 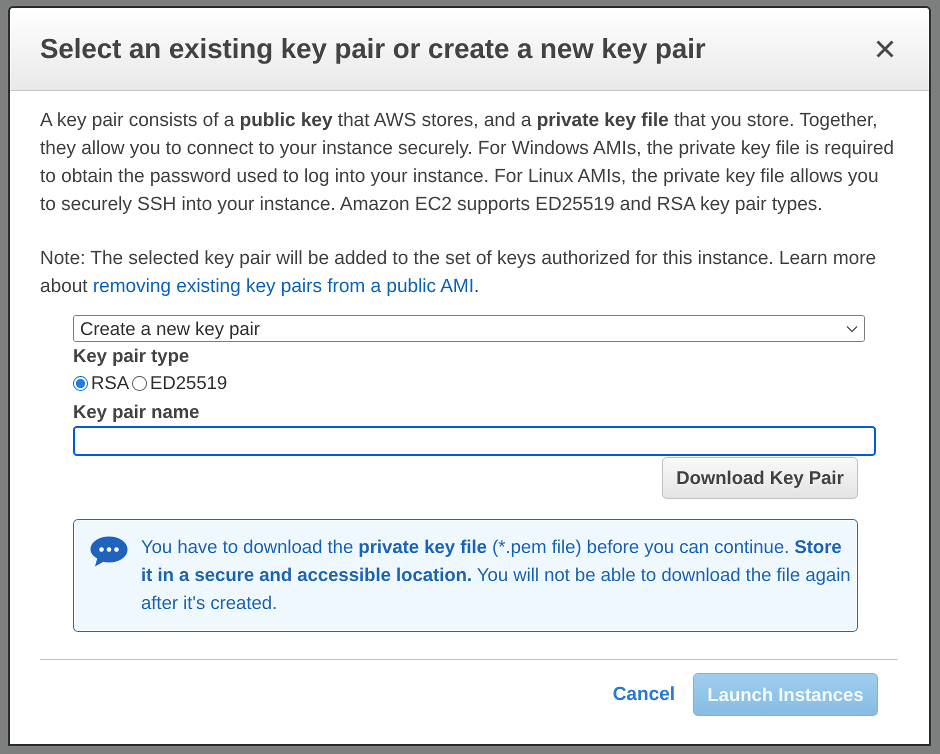 What do you see at coordinates (467, 163) in the screenshot?
I see `intro-text: A key pair consists of a public key that AWS stores, and a private key file that you store. Together, they allow you to connect to your instance securely. For Windows AMIs, the private key file is required to obtain the password used to log into your instance. For Linux AMIs, the private key file allows you to securely SSH into your instance. Amazon EC2 supports ED25519 and RSA key pair types.` at bounding box center [467, 163].